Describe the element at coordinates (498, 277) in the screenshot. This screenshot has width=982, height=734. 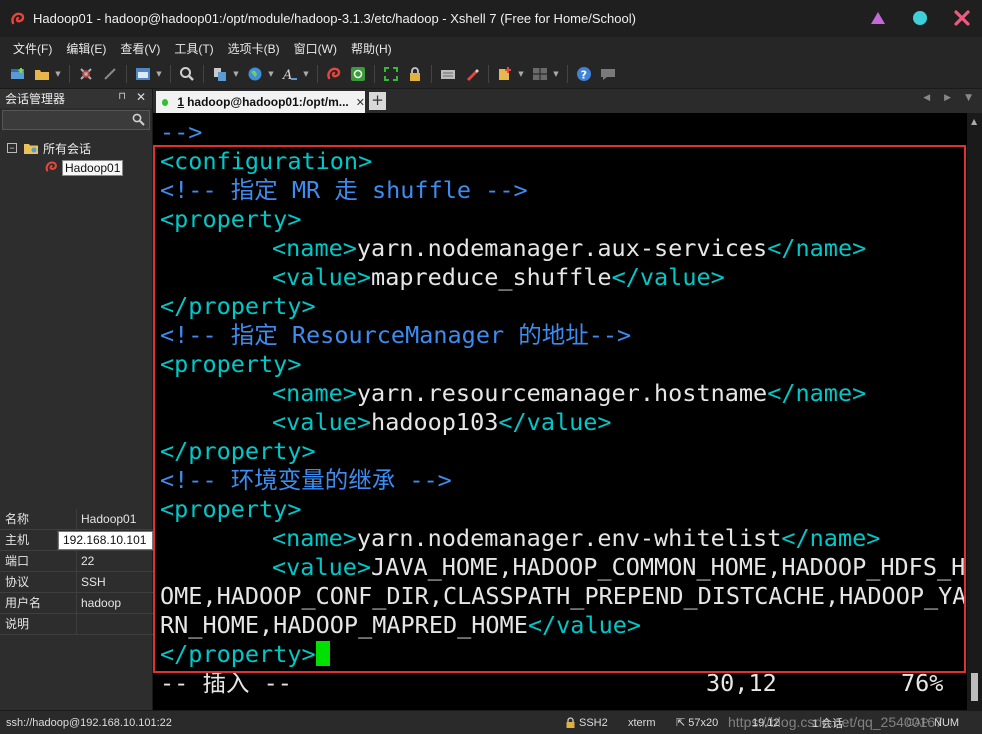
I see `terminal-line: <value>mapreduce_shuffle</value>` at that location.